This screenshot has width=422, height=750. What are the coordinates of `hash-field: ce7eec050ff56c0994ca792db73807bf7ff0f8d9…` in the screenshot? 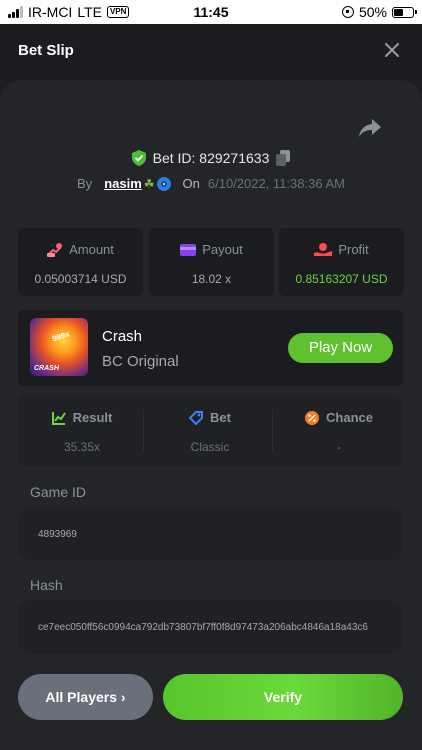 It's located at (210, 627).